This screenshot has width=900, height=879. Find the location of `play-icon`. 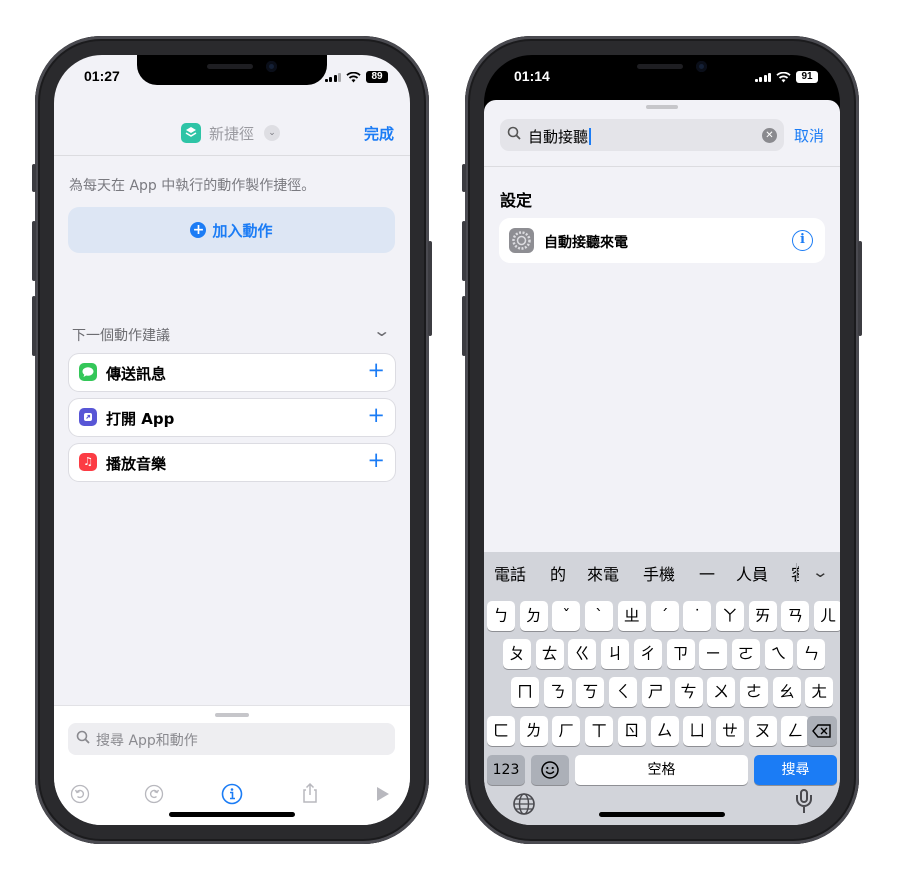

play-icon is located at coordinates (382, 794).